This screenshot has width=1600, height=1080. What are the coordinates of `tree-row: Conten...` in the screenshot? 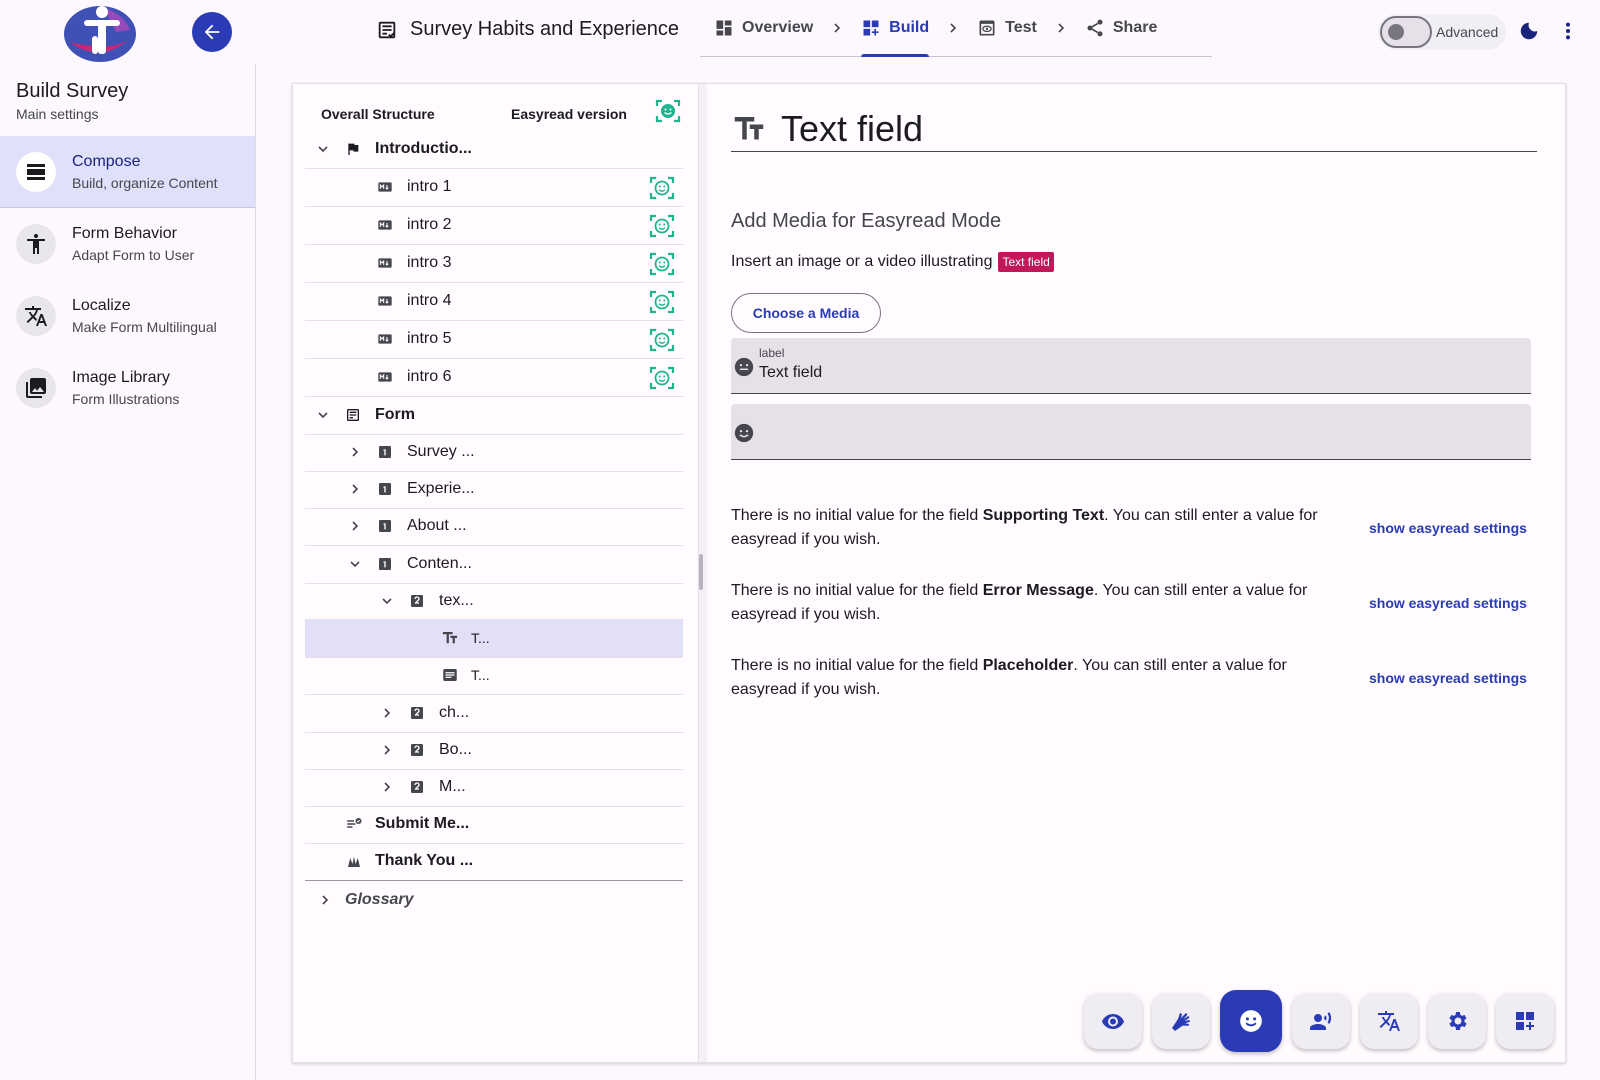 It's located at (494, 564).